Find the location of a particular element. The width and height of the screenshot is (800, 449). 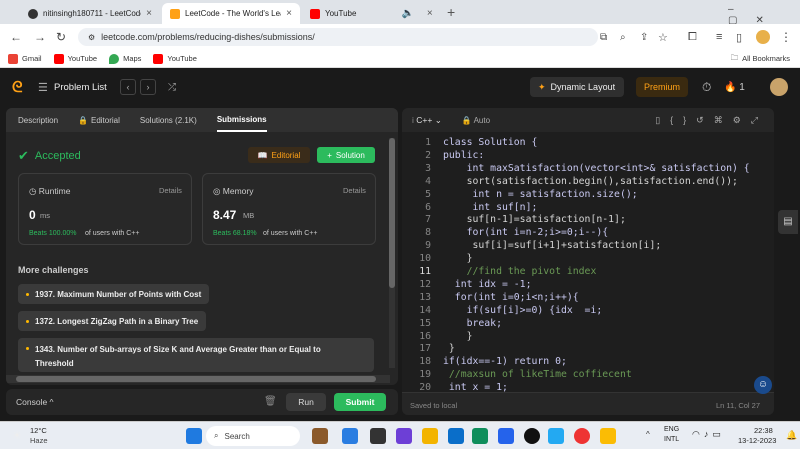

code-line: public: is located at coordinates (463, 155).